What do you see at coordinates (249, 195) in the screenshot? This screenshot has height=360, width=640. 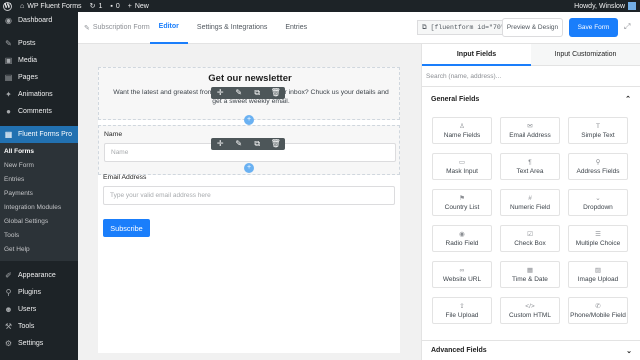 I see `email-input: Type your valid email address here` at bounding box center [249, 195].